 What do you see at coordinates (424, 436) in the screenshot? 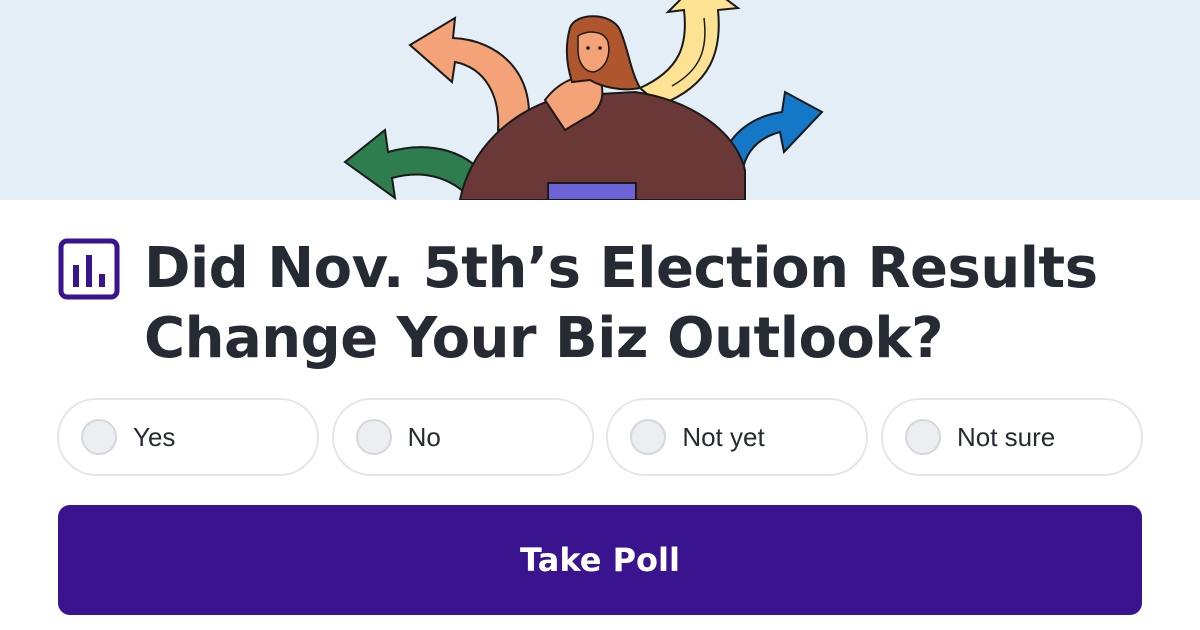
I see `option-label: No` at bounding box center [424, 436].